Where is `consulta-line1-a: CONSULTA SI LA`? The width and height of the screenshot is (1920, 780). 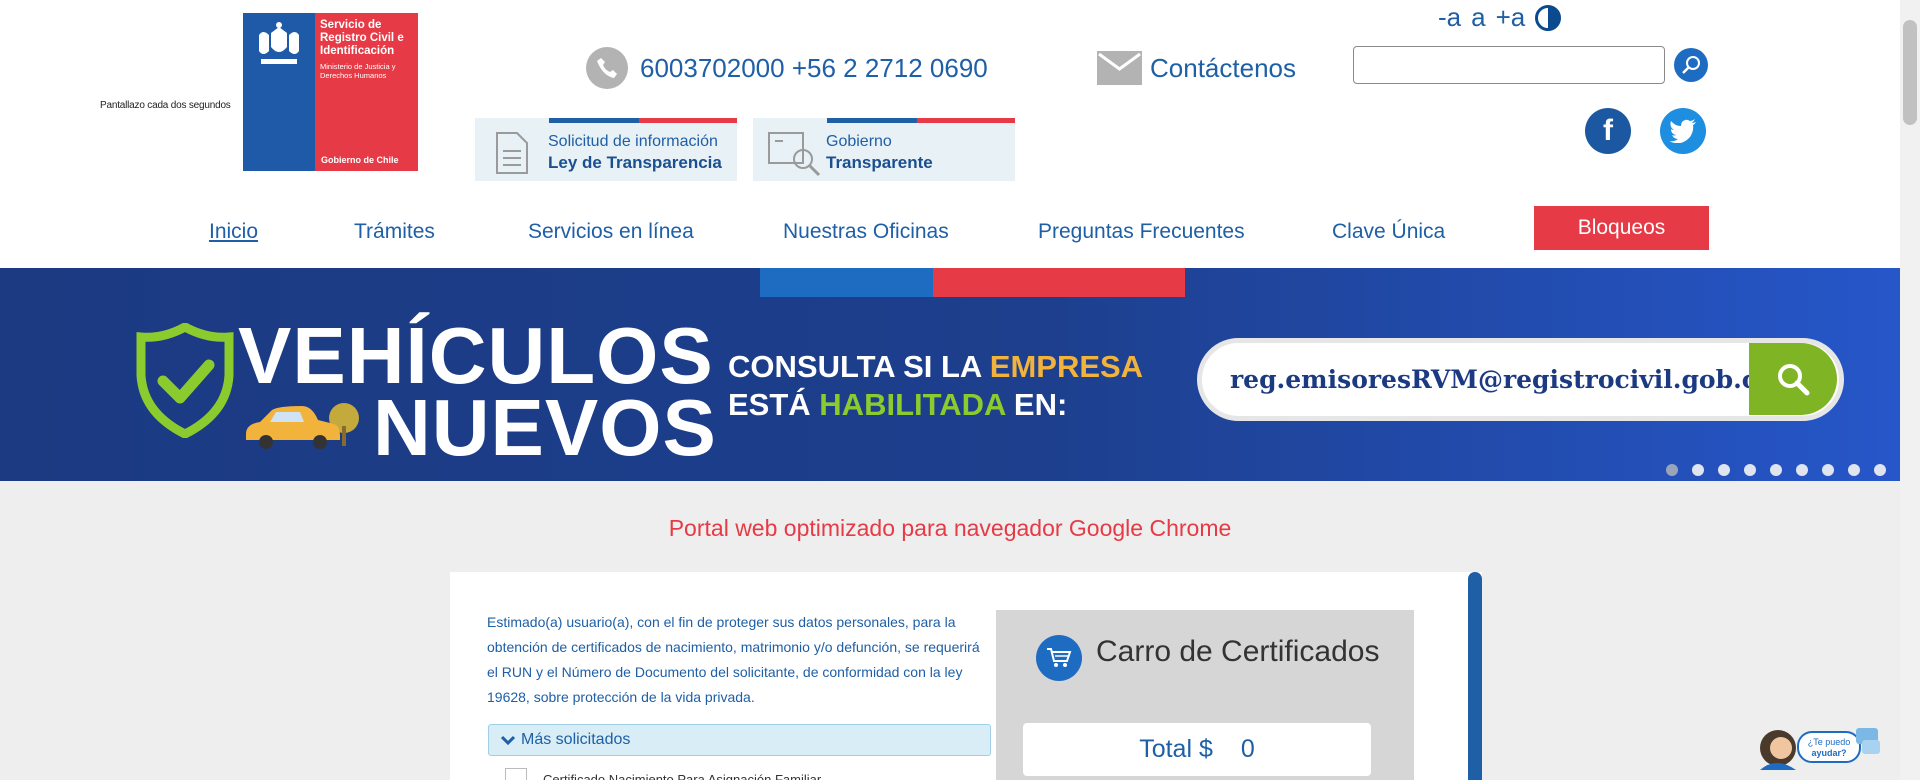 consulta-line1-a: CONSULTA SI LA is located at coordinates (859, 366).